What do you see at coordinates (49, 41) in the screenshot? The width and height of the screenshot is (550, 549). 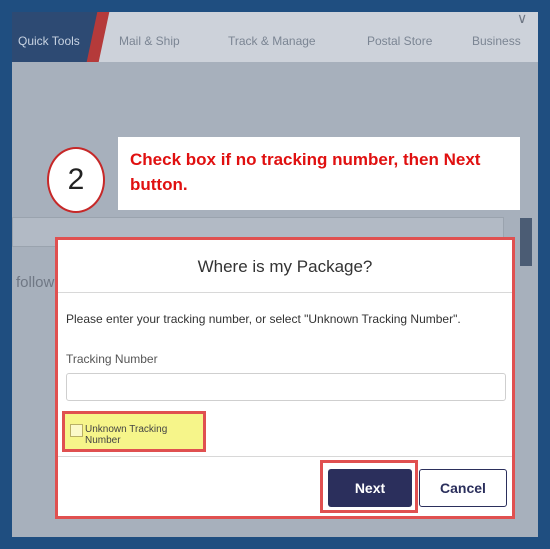 I see `nav-item-label: Quick Tools` at bounding box center [49, 41].